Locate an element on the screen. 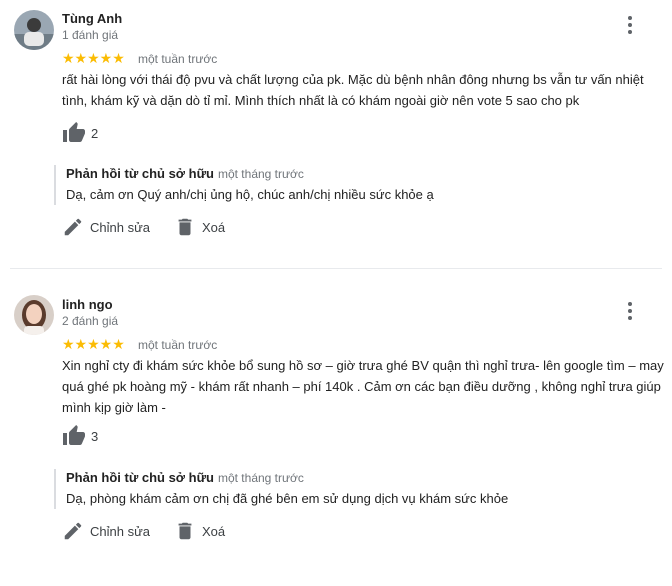 The height and width of the screenshot is (586, 672). review-count: 2 đánh giá is located at coordinates (90, 321).